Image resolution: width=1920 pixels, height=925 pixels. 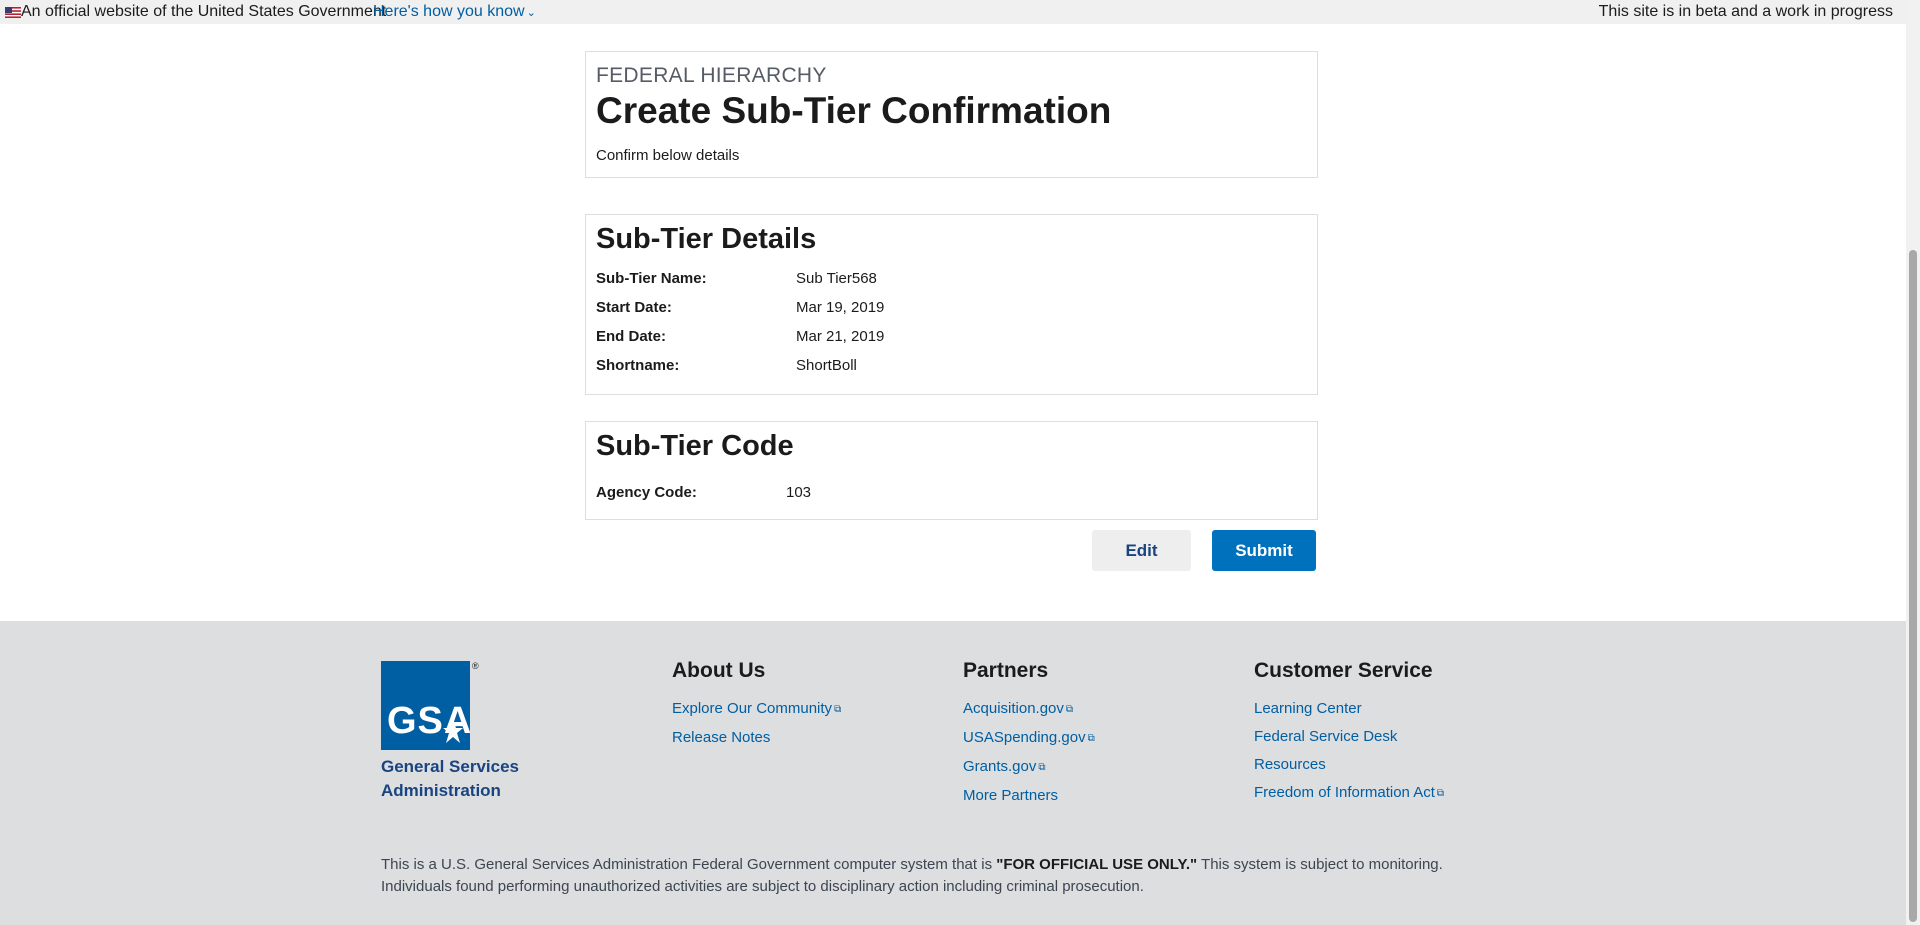 I want to click on gsa-logo: GSA, so click(x=426, y=705).